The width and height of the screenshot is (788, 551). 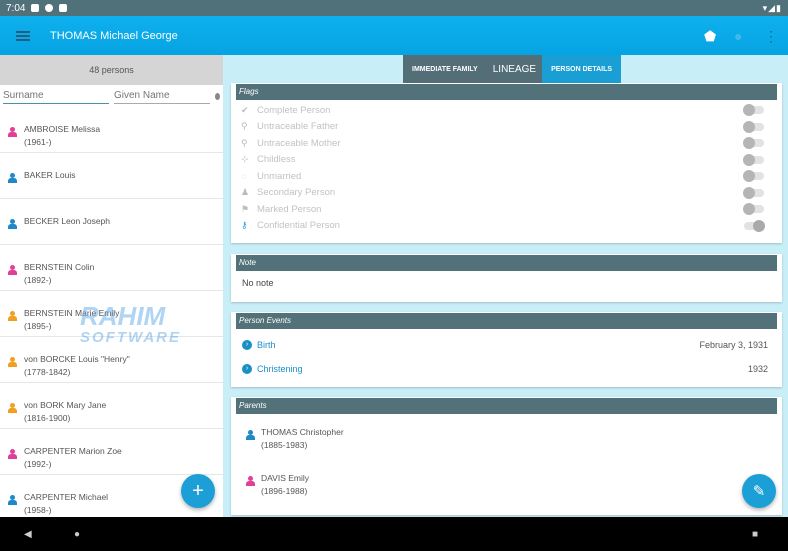 I want to click on childless-icon: ⊹, so click(x=245, y=159).